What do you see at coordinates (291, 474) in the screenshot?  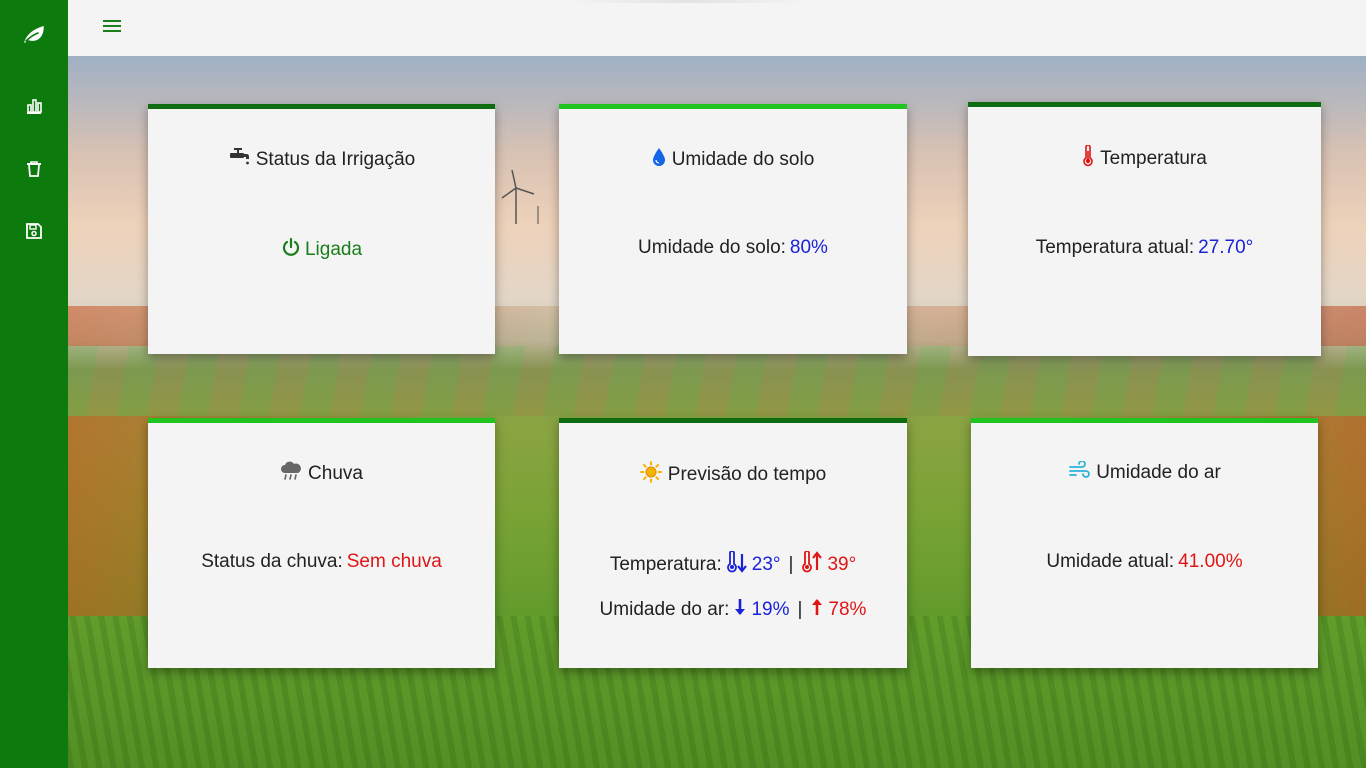 I see `cloud-rain-icon` at bounding box center [291, 474].